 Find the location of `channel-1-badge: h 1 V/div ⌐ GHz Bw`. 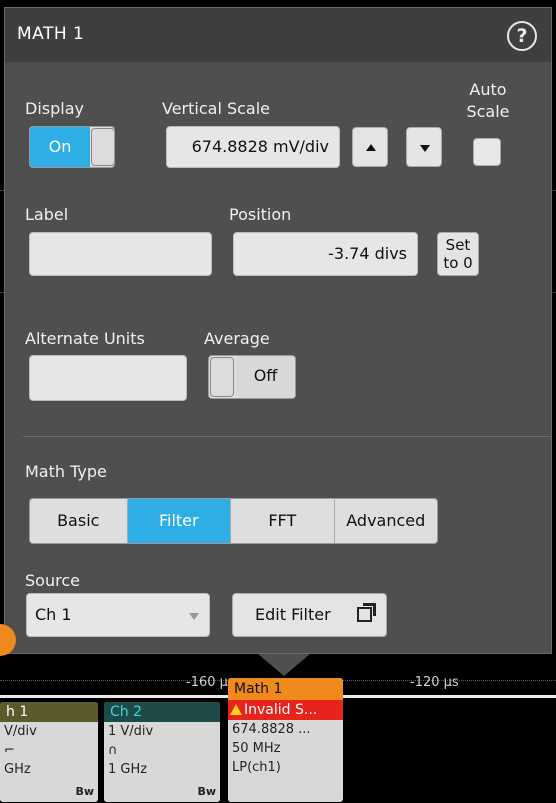

channel-1-badge: h 1 V/div ⌐ GHz Bw is located at coordinates (49, 752).